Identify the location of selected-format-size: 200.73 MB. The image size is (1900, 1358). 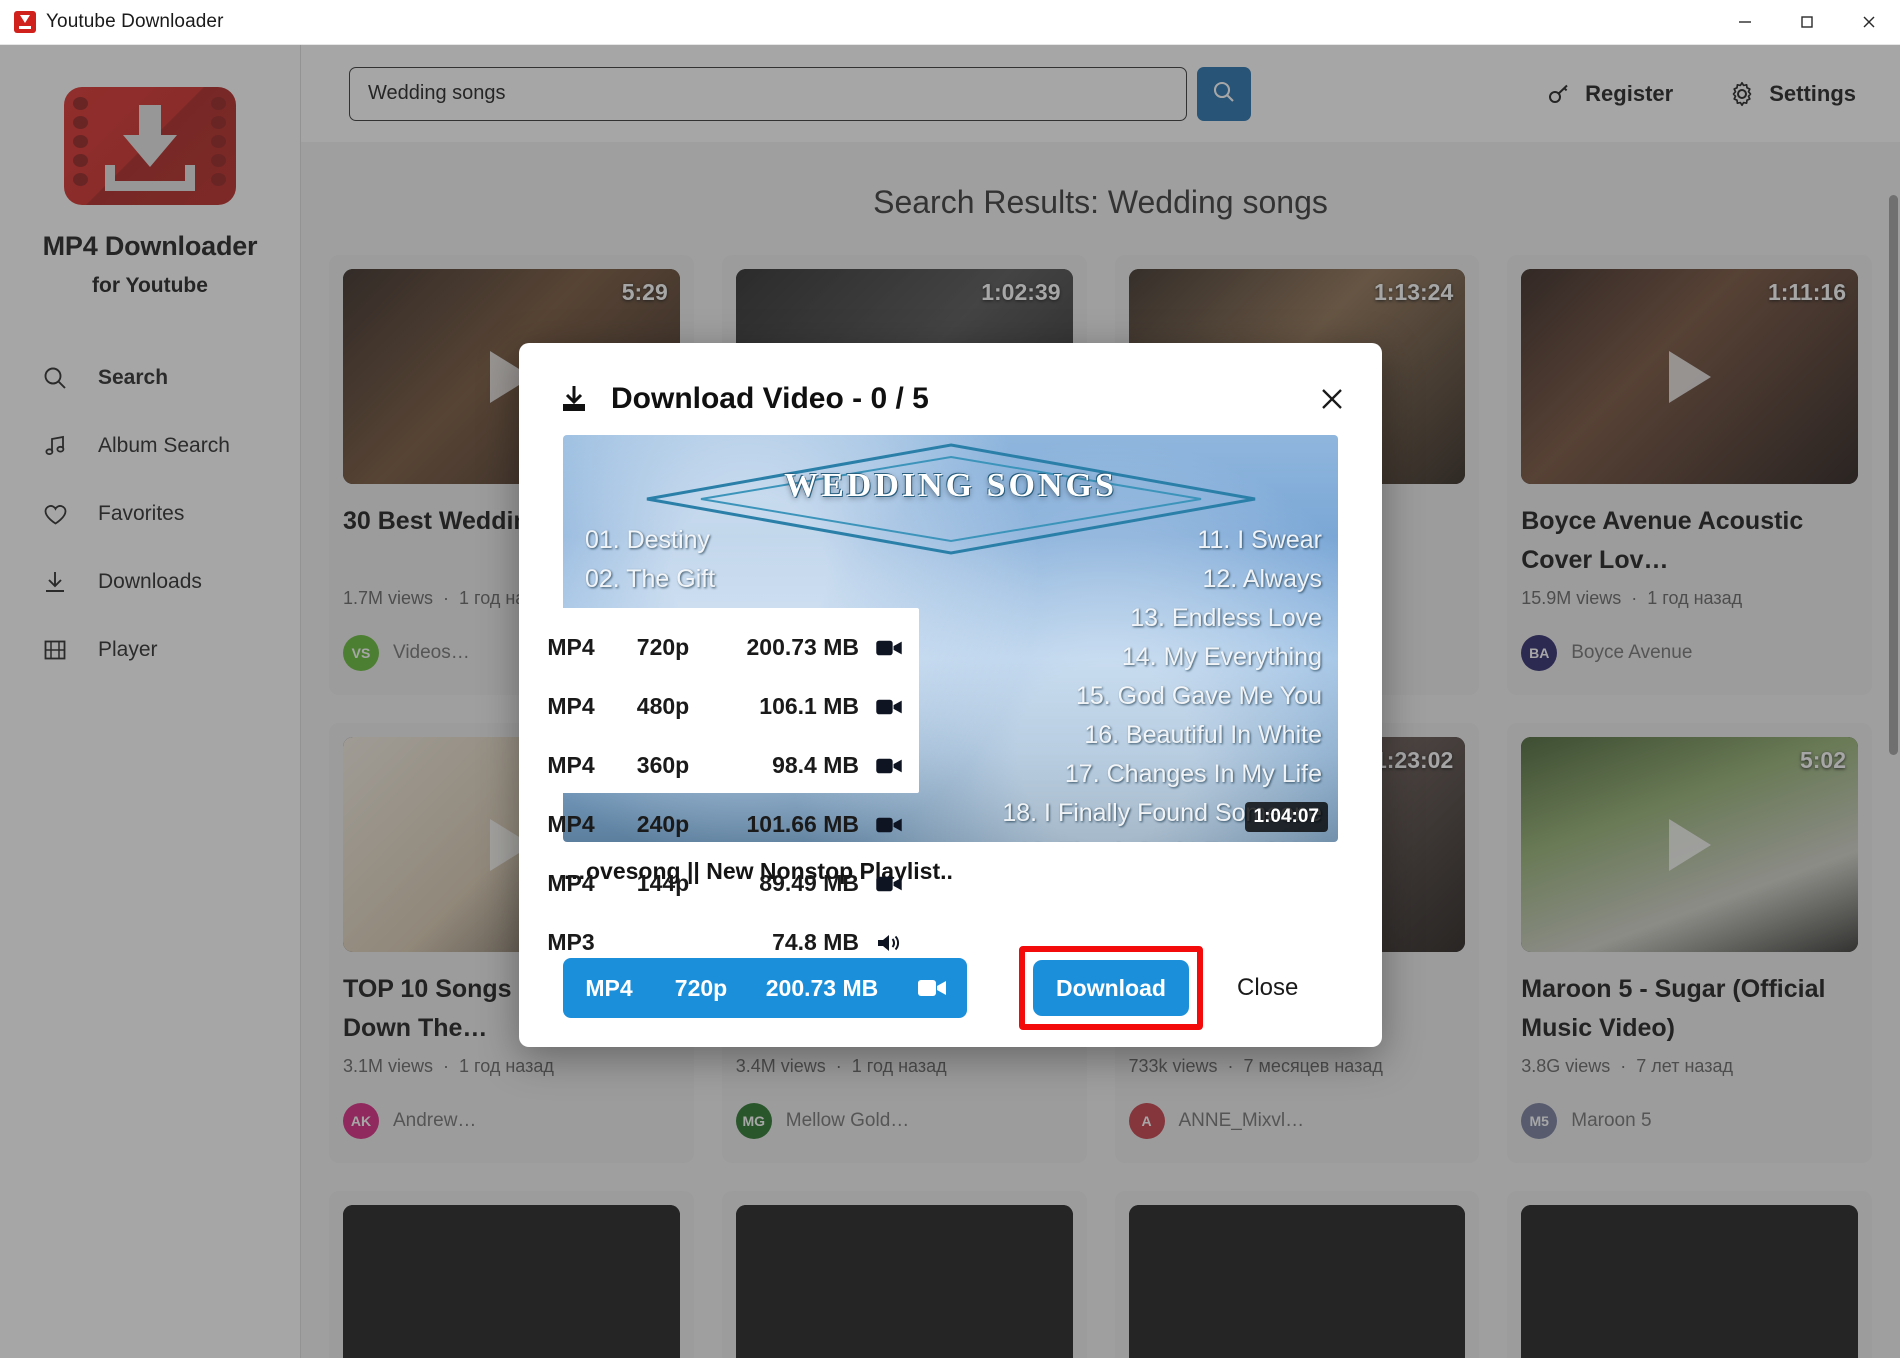
(822, 987).